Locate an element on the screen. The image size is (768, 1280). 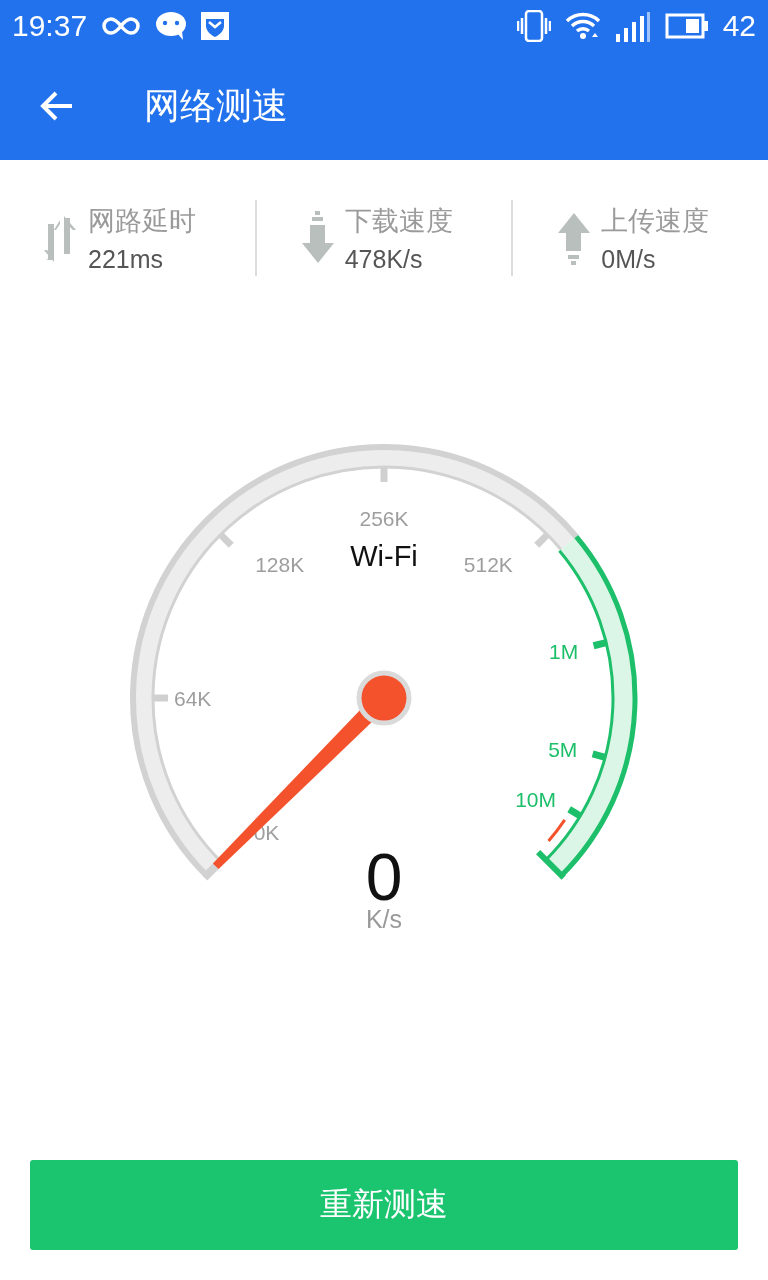
scale-label: 512K is located at coordinates (488, 564).